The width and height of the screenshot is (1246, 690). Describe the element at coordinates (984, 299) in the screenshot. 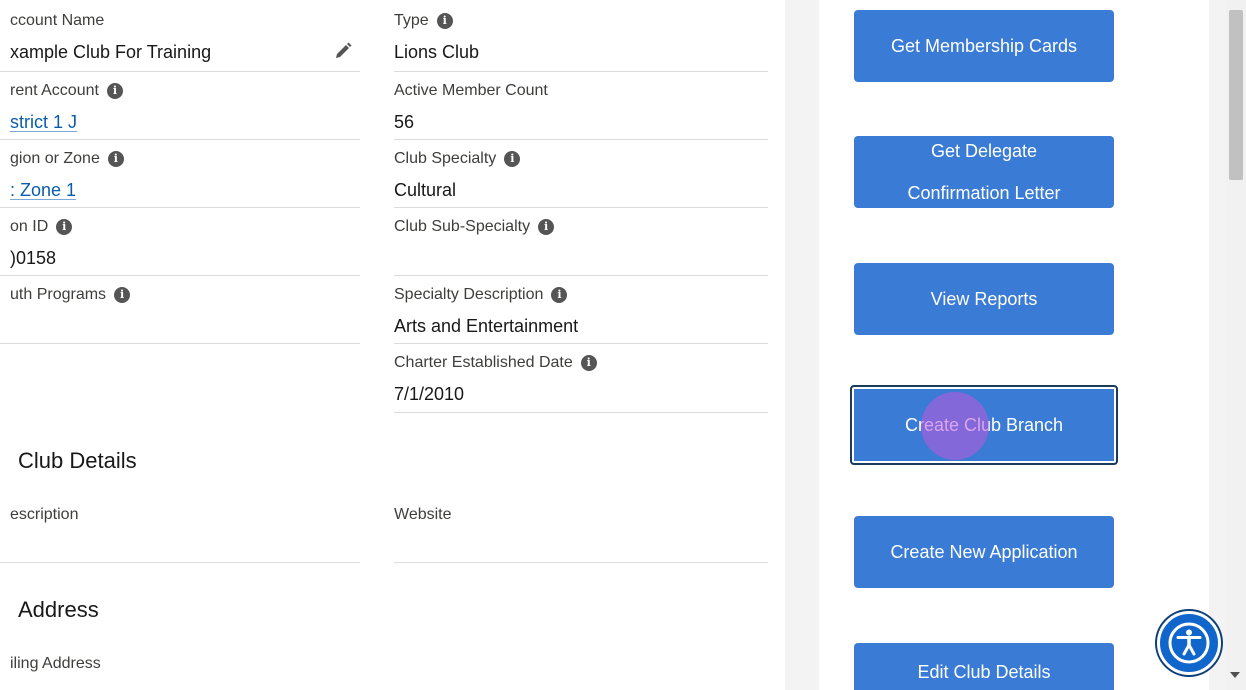

I see `view-reports-button: View Reports` at that location.